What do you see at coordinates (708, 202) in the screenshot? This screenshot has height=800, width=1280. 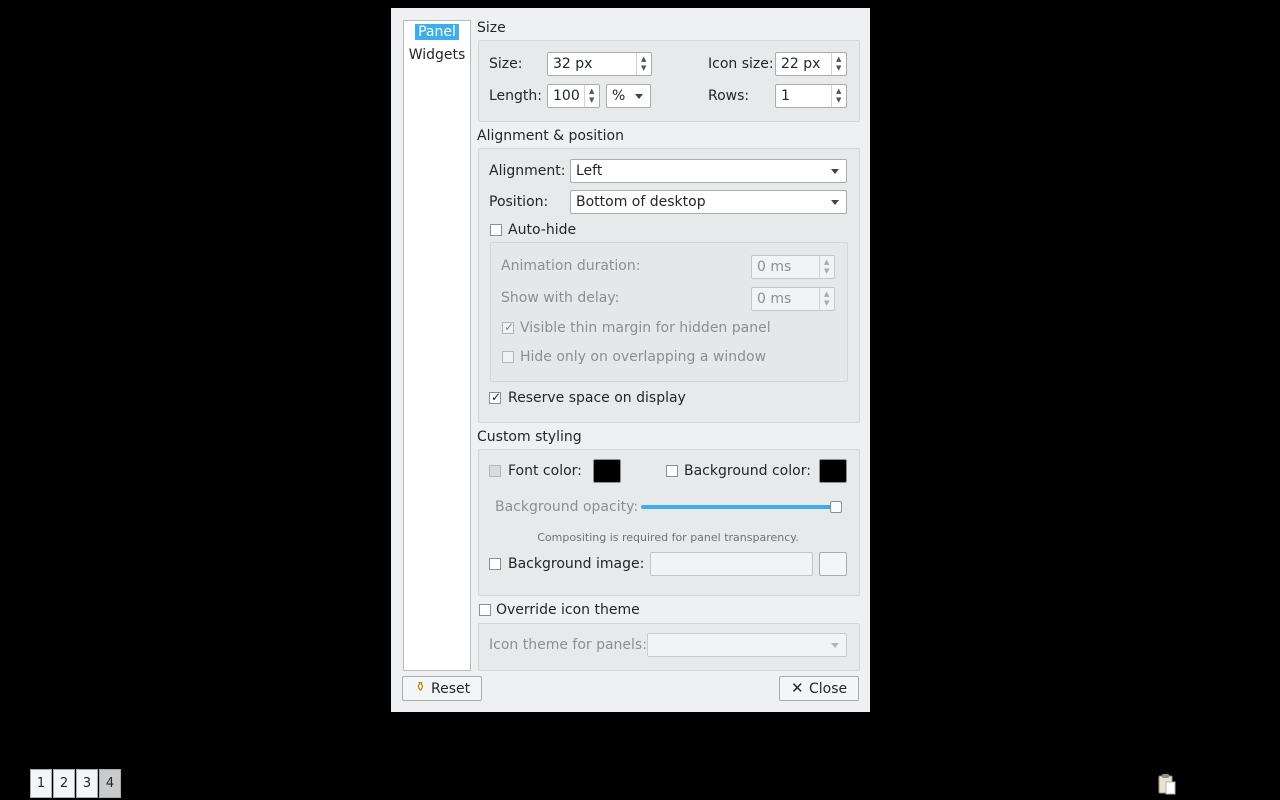 I see `position-combo: Bottom of desktop` at bounding box center [708, 202].